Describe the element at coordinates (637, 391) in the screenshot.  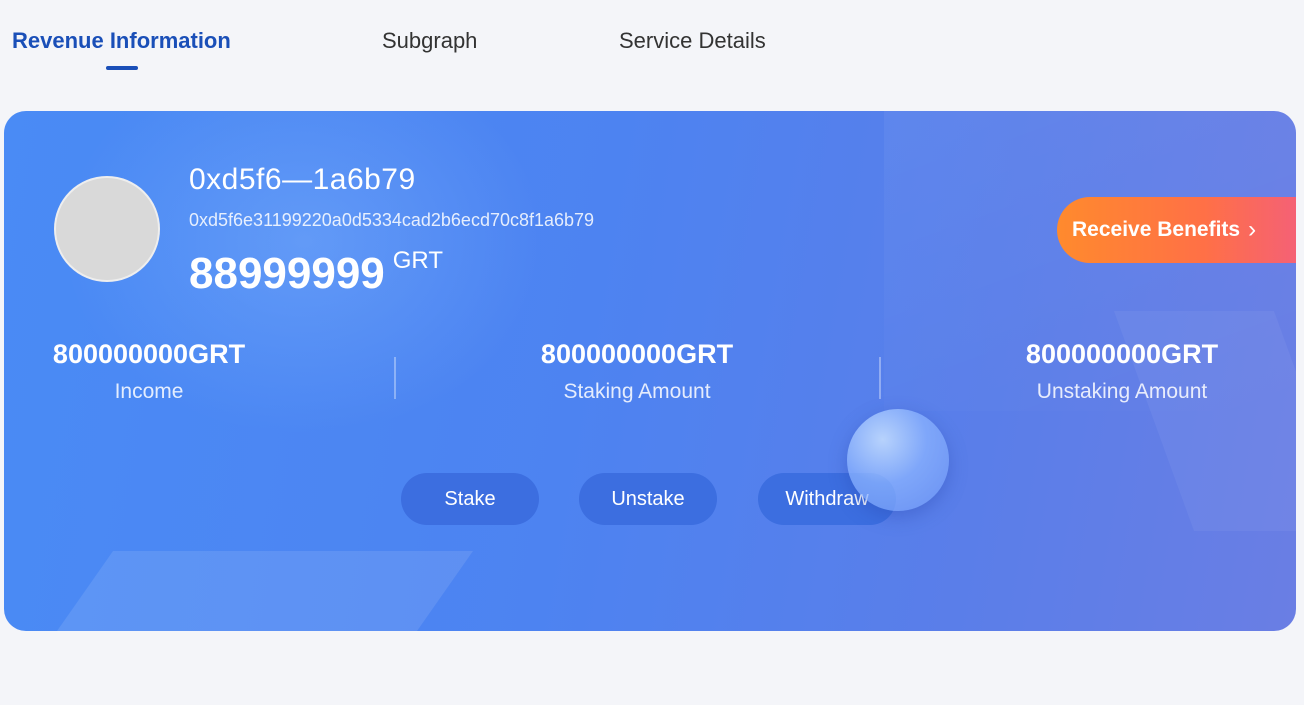
I see `staking-amount-label: Staking Amount` at that location.